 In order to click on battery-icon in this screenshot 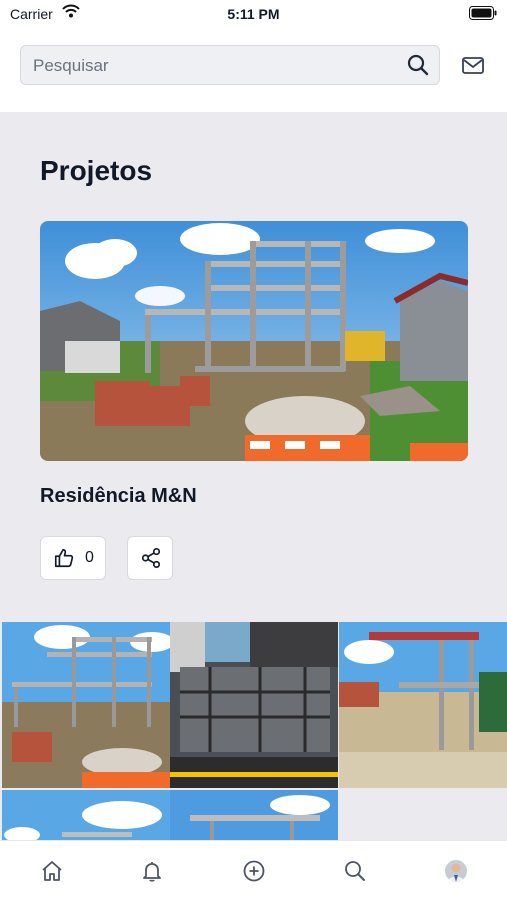, I will do `click(483, 15)`.